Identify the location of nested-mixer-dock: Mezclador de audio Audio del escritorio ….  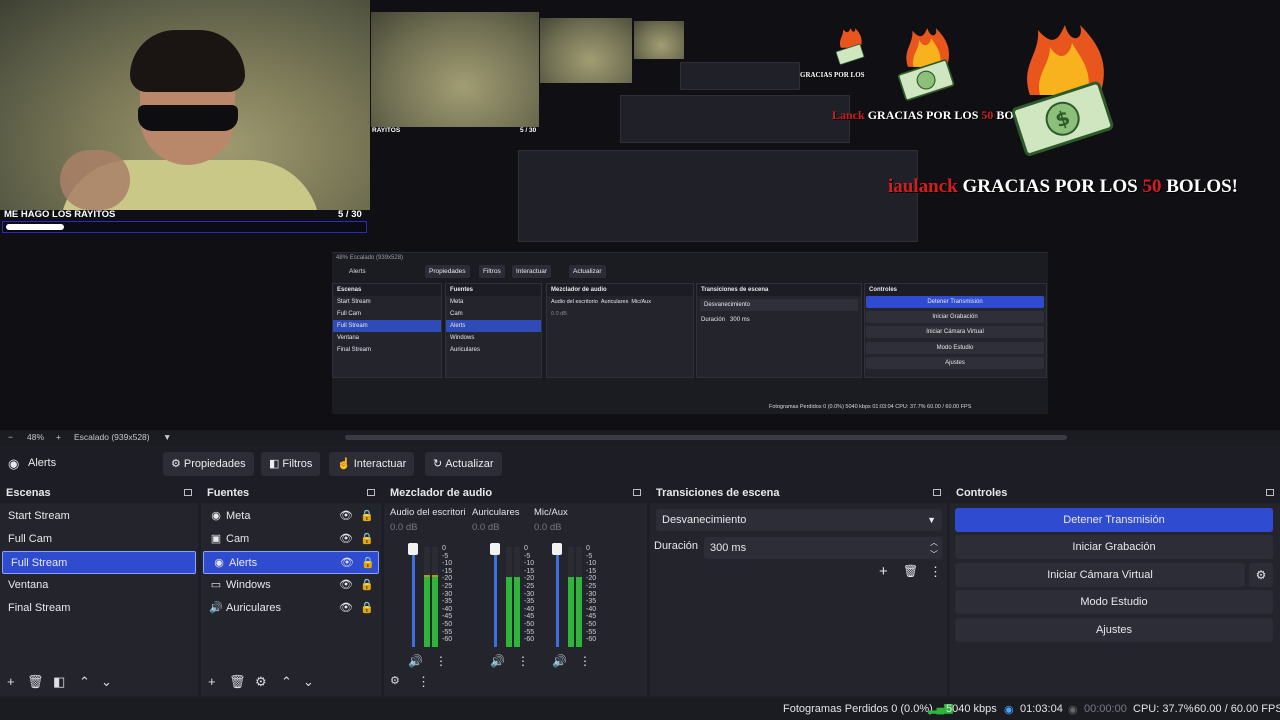
(620, 330).